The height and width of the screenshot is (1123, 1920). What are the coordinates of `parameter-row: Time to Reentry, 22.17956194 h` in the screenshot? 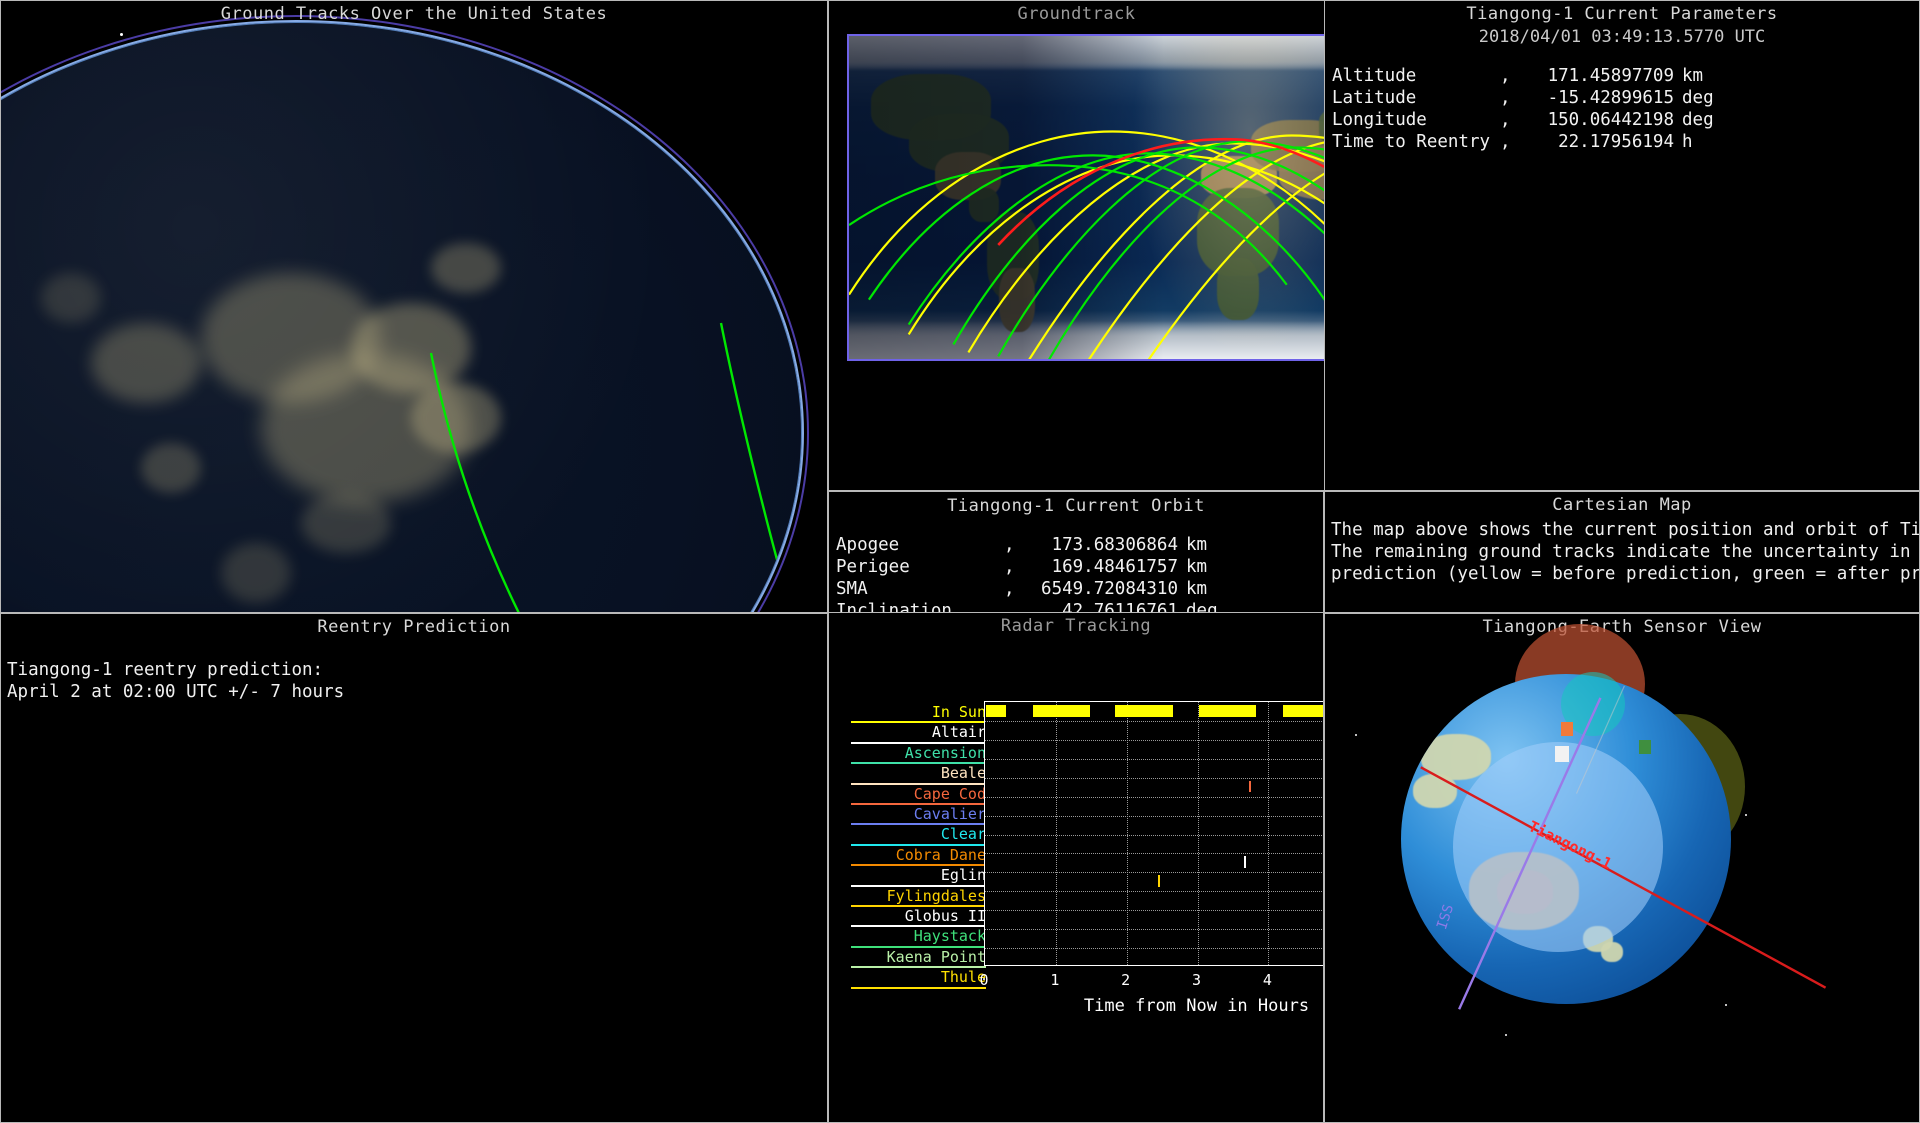 It's located at (1625, 142).